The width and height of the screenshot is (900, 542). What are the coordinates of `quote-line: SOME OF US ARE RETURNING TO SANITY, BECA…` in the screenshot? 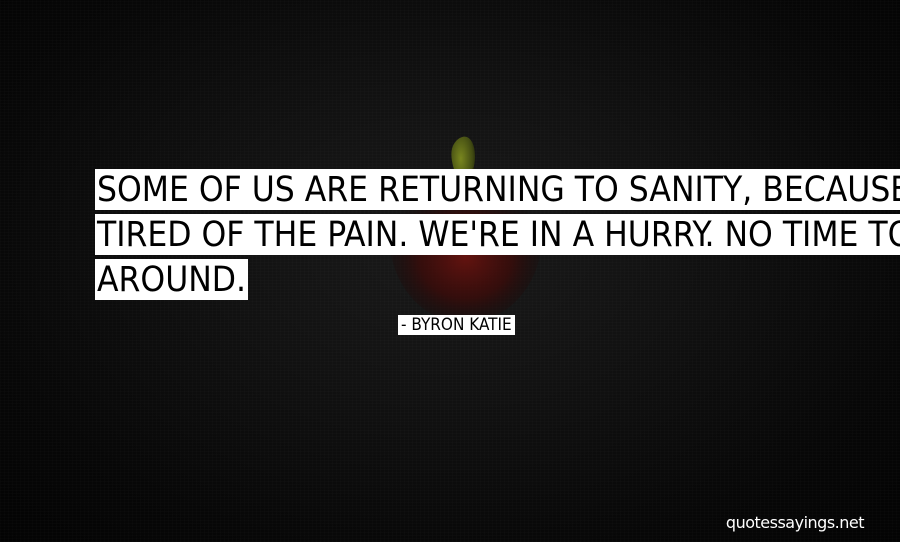 It's located at (497, 190).